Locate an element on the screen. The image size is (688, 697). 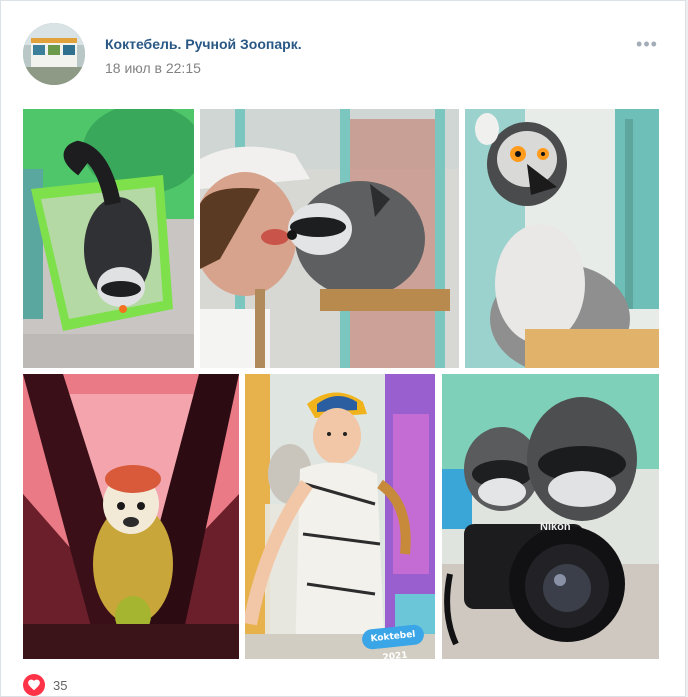
likes-count: 35 is located at coordinates (60, 685).